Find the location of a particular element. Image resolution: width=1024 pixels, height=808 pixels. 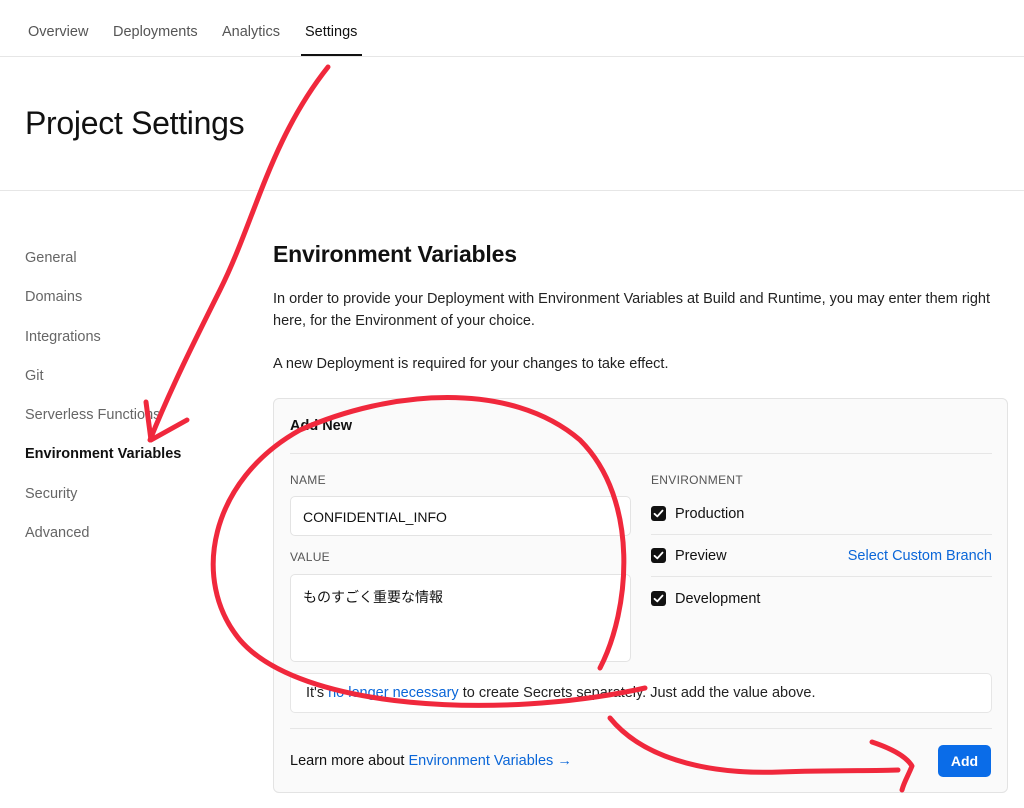

section-title: Environment Variables is located at coordinates (395, 254).